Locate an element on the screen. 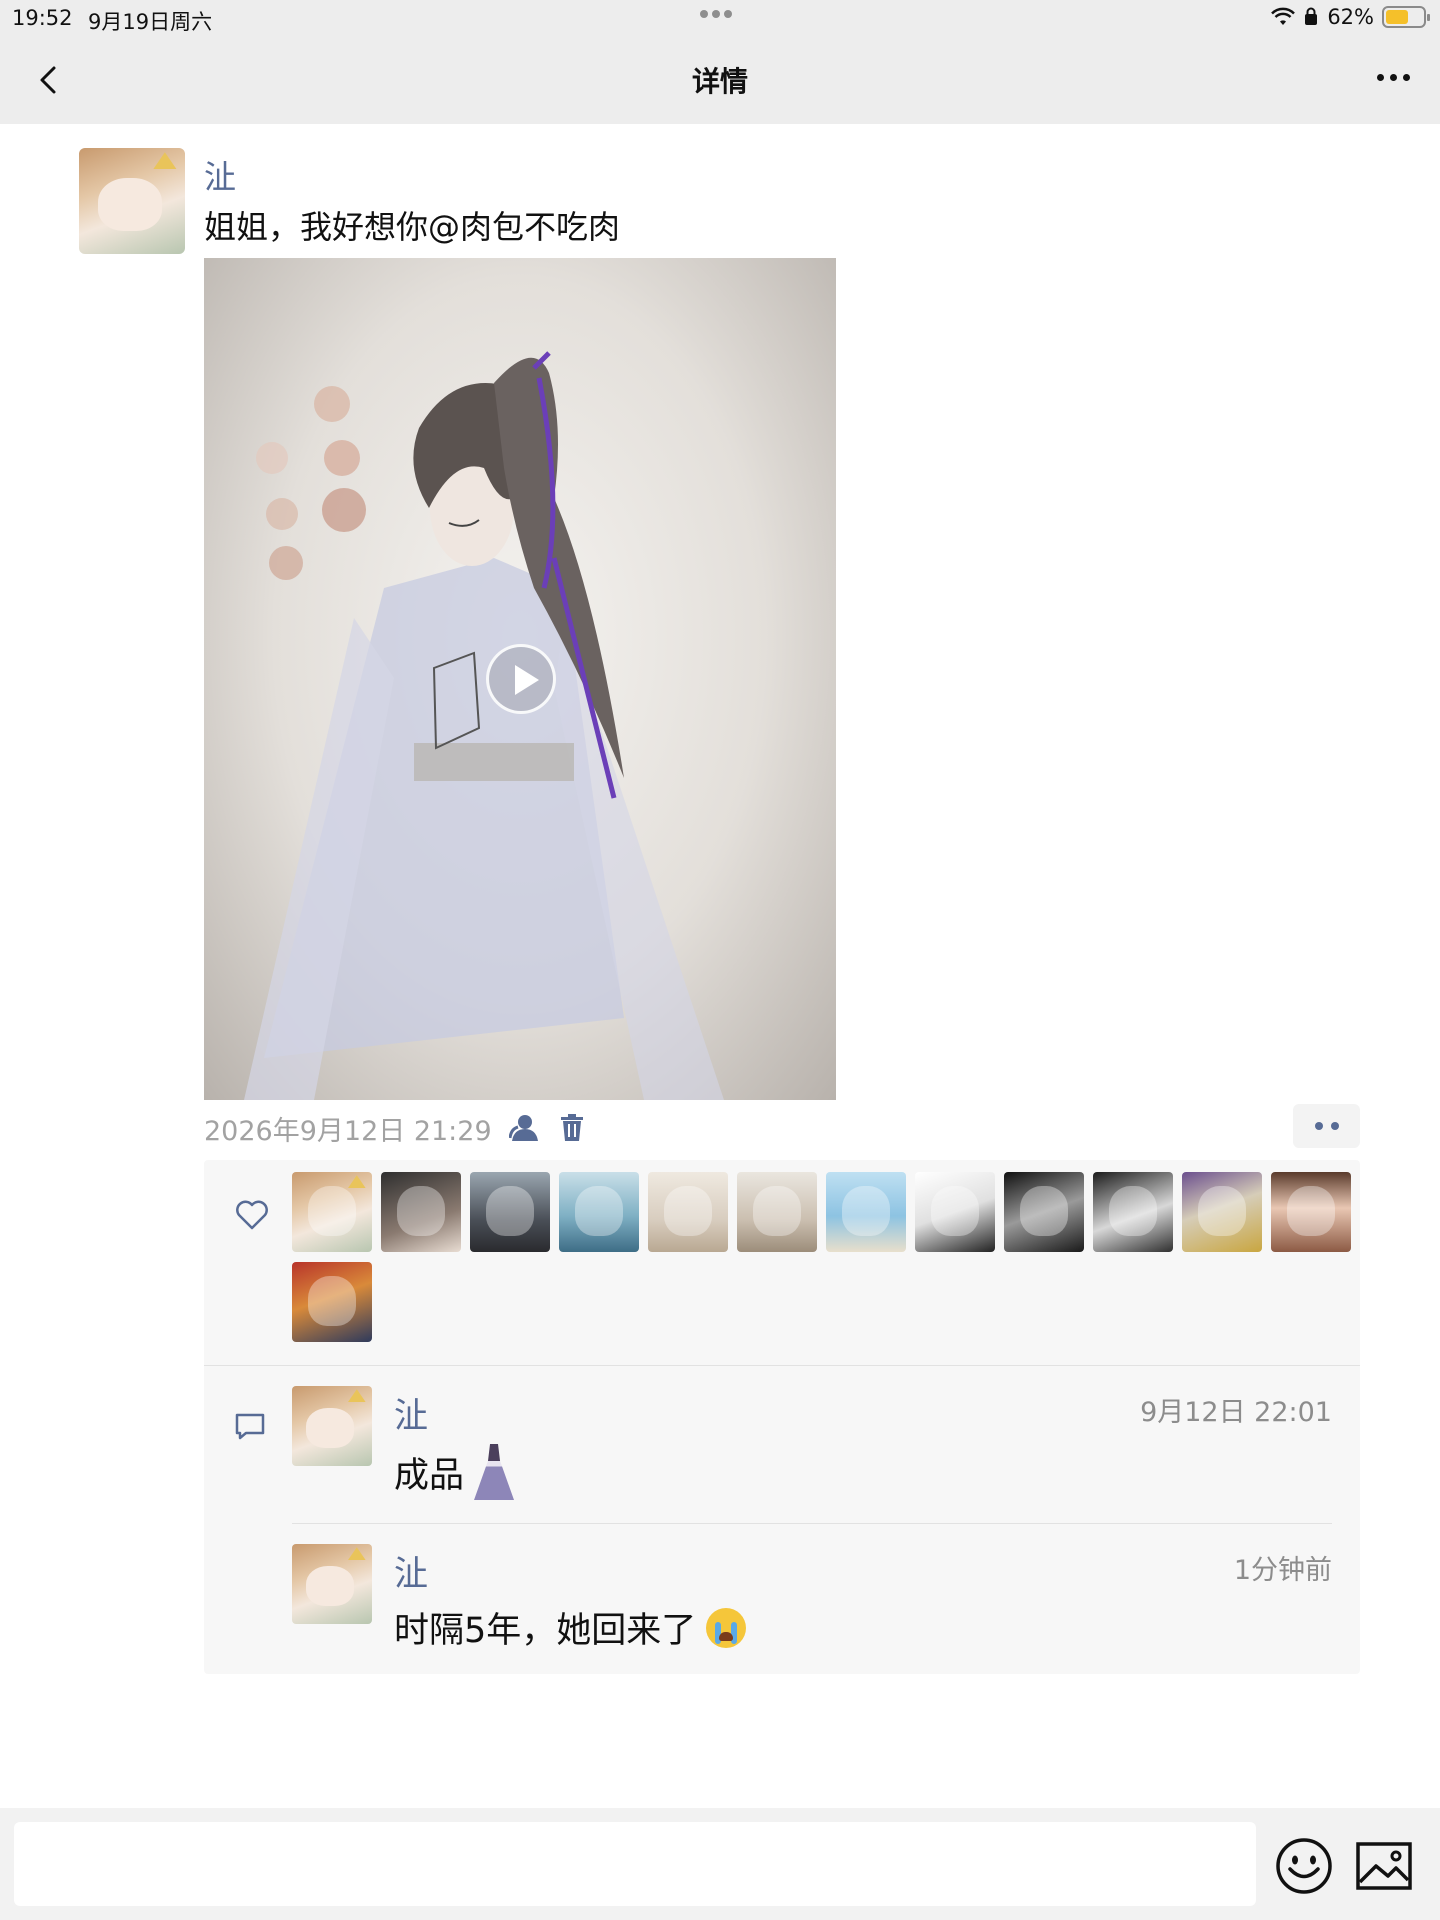 The width and height of the screenshot is (1440, 1920). emoji-smile-icon is located at coordinates (1304, 1866).